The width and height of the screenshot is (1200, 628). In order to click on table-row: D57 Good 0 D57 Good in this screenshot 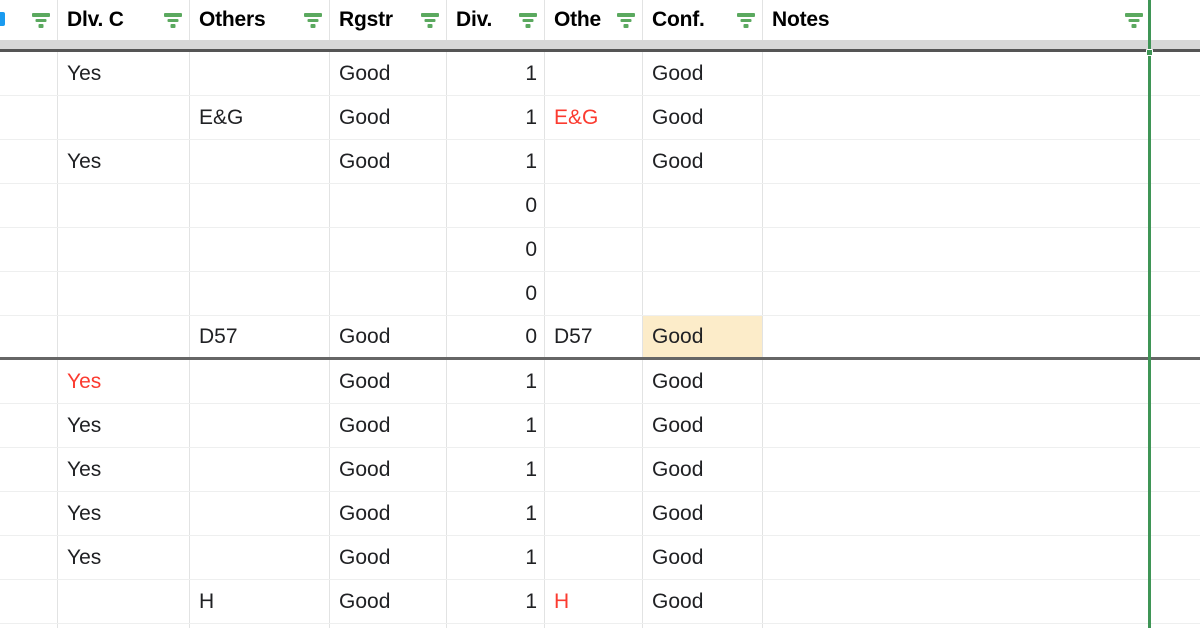, I will do `click(600, 338)`.